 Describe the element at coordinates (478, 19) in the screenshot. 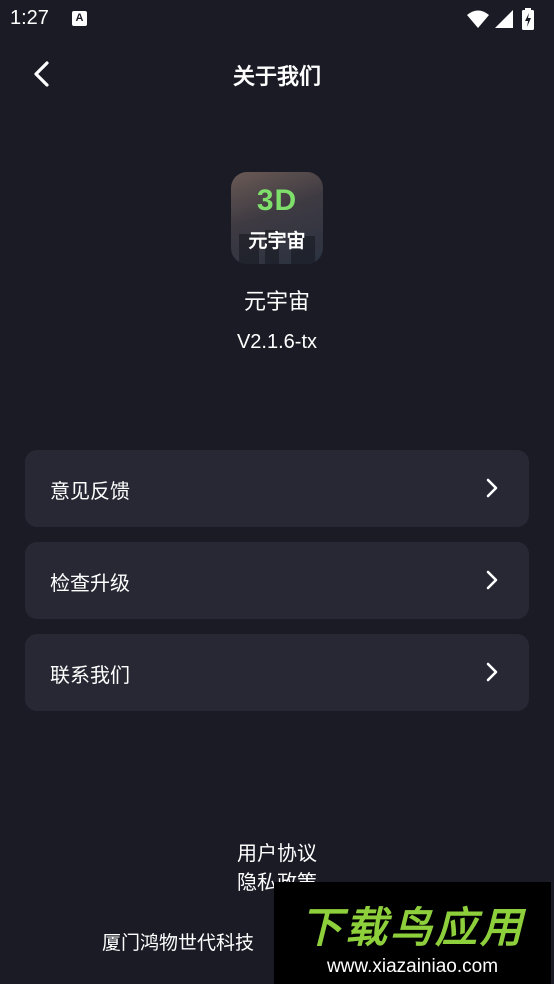

I see `wifi-icon` at that location.